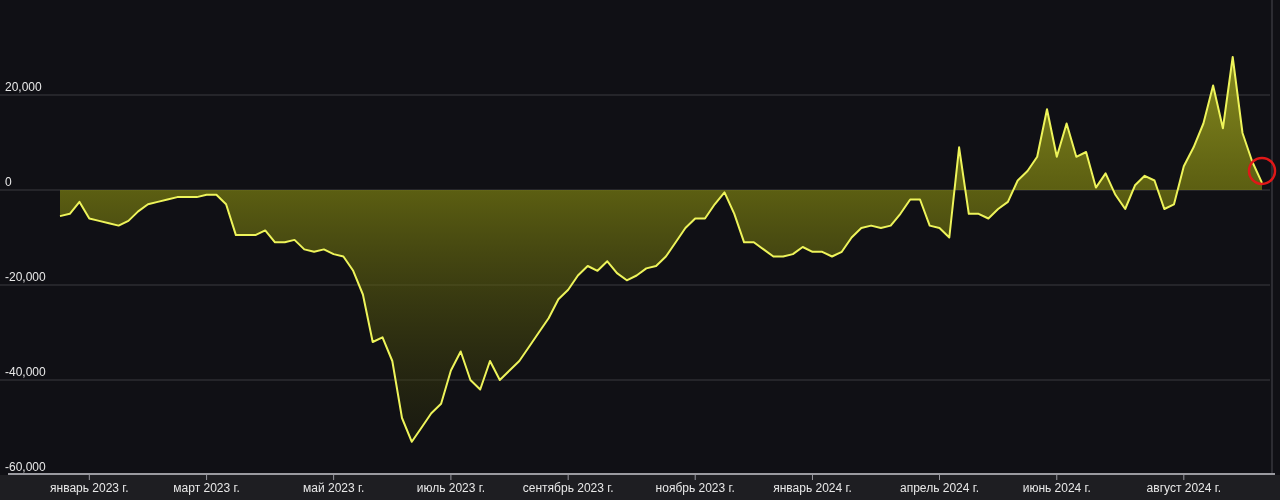 This screenshot has width=1280, height=500. I want to click on axis-label: сентябрь 2023 г., so click(568, 488).